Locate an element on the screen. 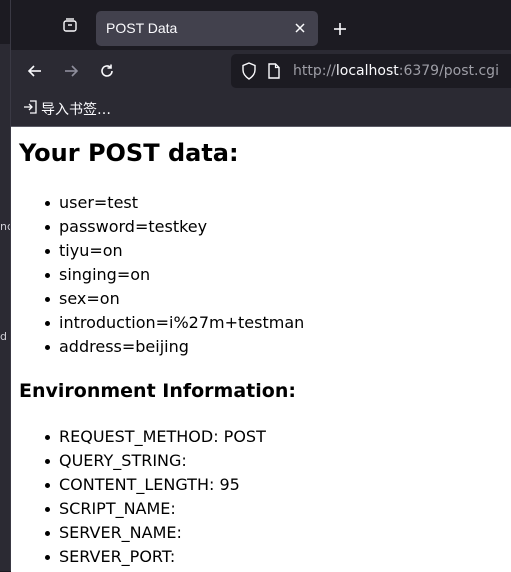  url-bar: http://localhost:6379/post.cgi is located at coordinates (371, 71).